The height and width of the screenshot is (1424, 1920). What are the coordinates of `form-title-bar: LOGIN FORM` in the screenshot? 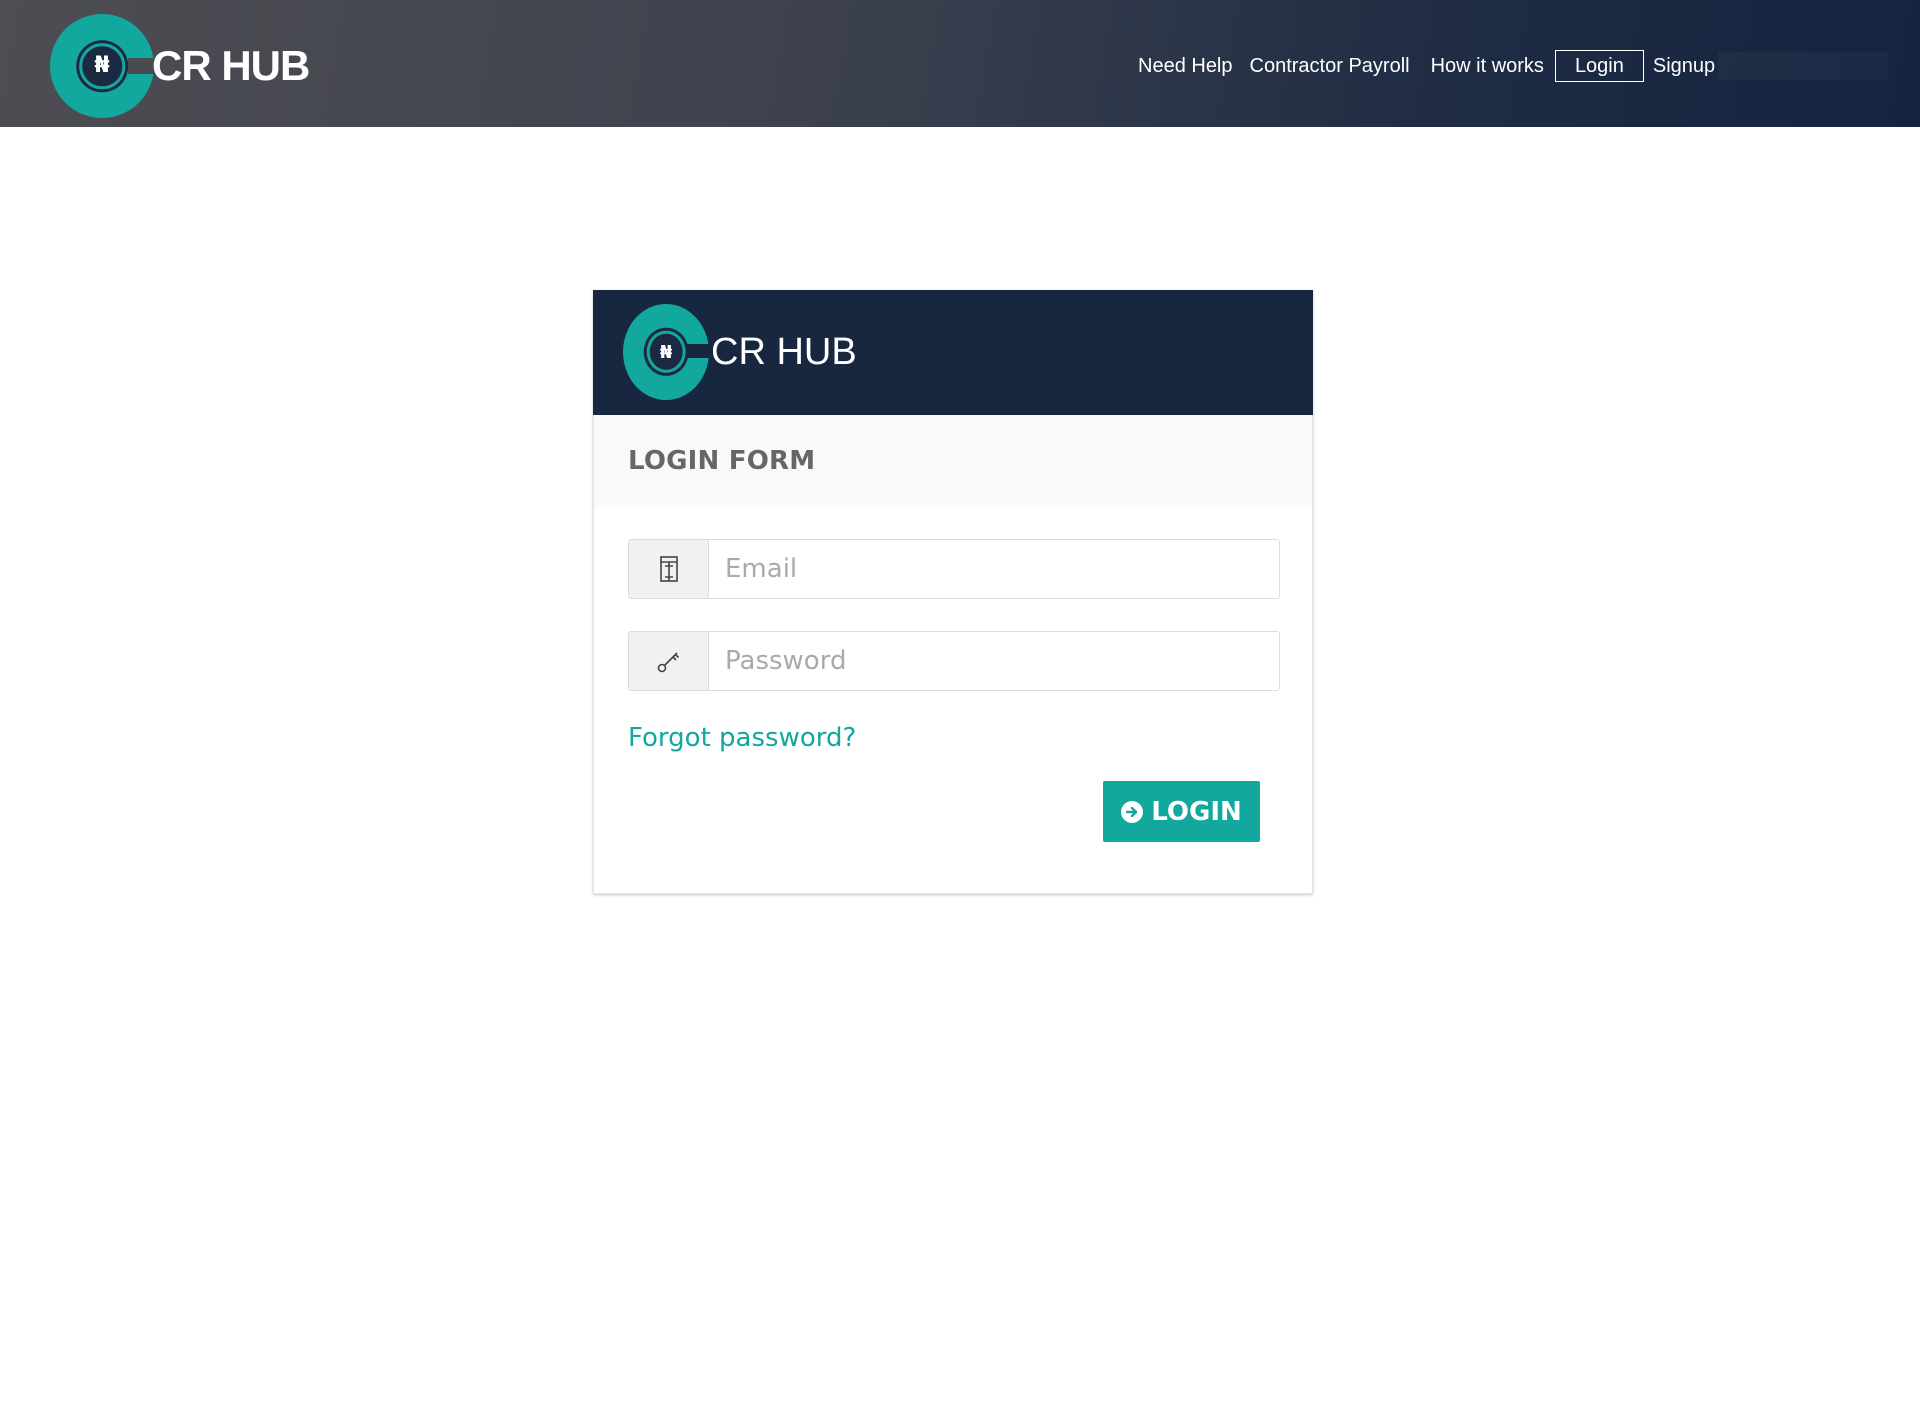 It's located at (953, 461).